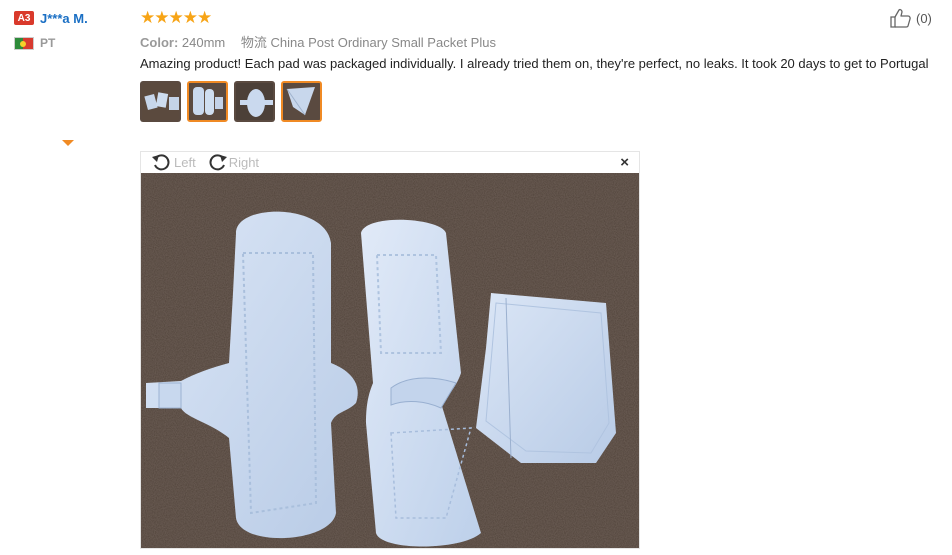 This screenshot has width=952, height=555. I want to click on viewer-toolbar: Left Right ×, so click(390, 162).